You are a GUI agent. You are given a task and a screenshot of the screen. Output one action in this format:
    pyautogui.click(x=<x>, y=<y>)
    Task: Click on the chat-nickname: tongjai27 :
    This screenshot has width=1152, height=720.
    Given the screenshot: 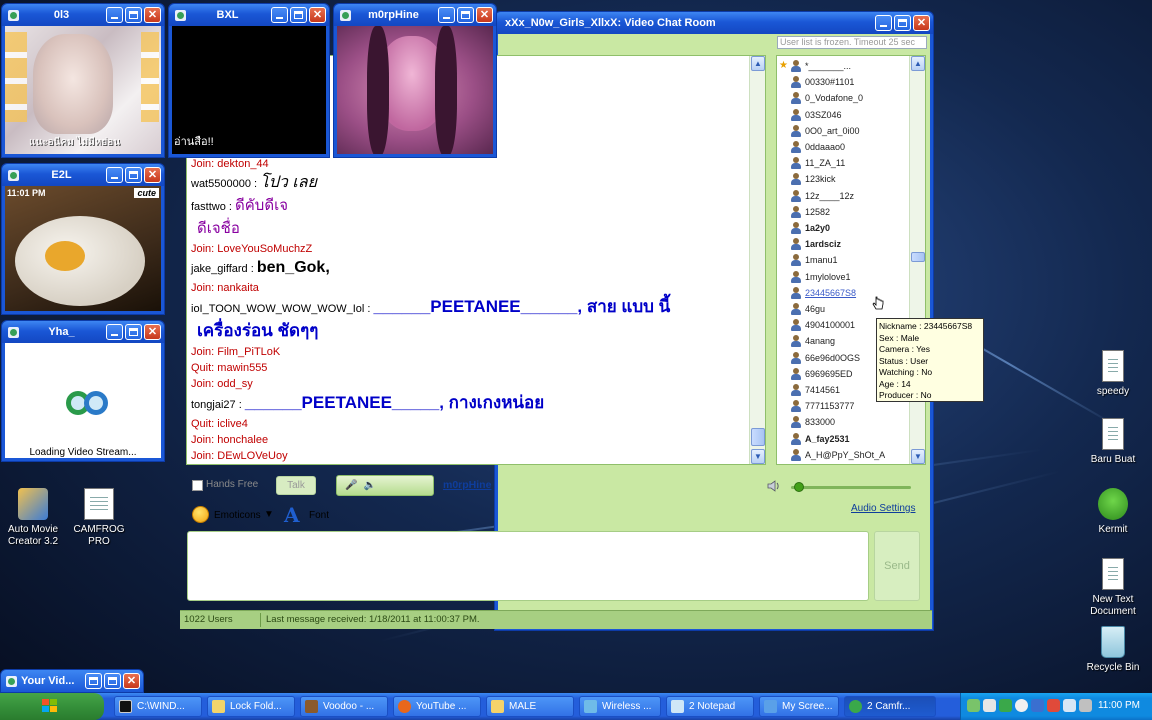 What is the action you would take?
    pyautogui.click(x=216, y=405)
    